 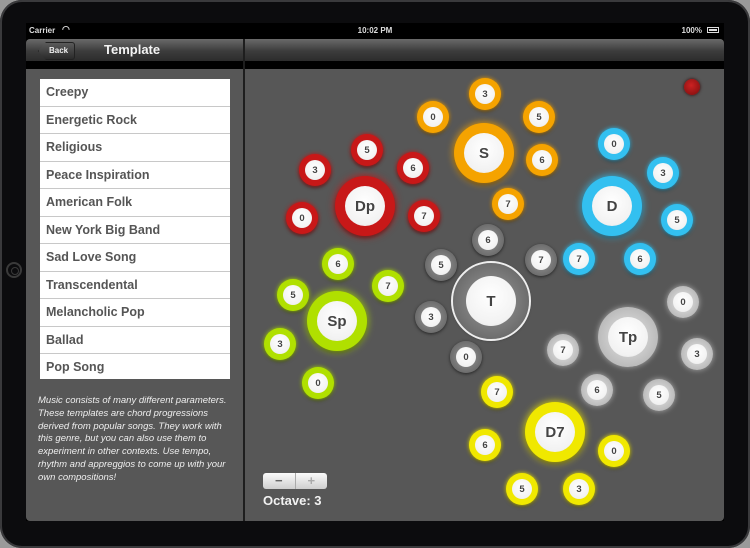 I want to click on extension-button-t-5: 5, so click(x=441, y=265).